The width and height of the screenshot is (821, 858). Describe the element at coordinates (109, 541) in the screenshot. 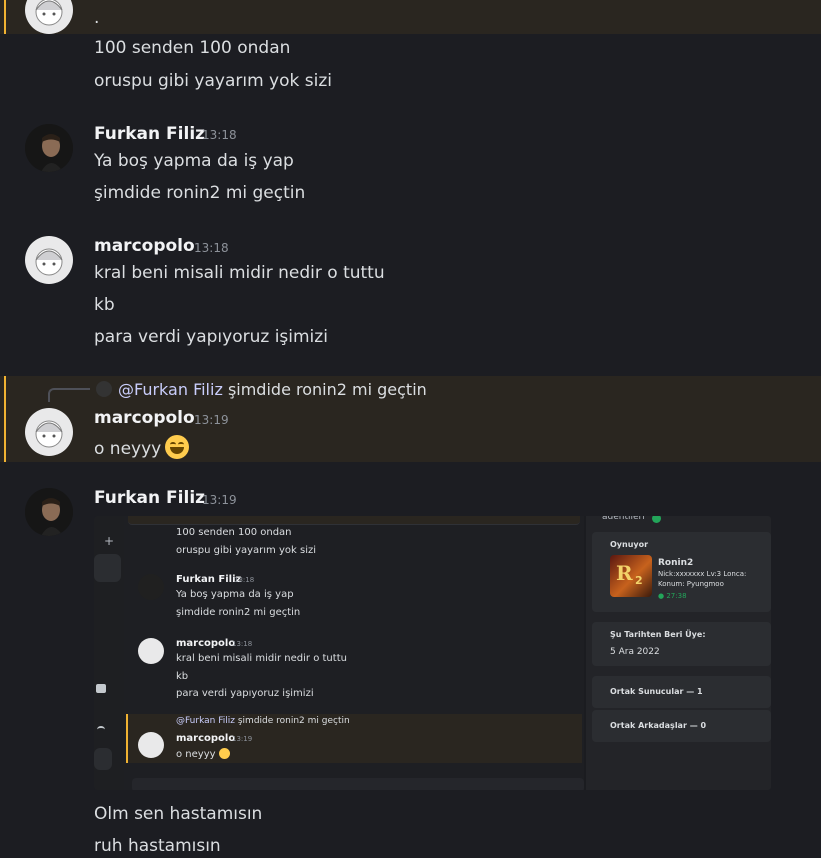

I see `plus-icon: +` at that location.